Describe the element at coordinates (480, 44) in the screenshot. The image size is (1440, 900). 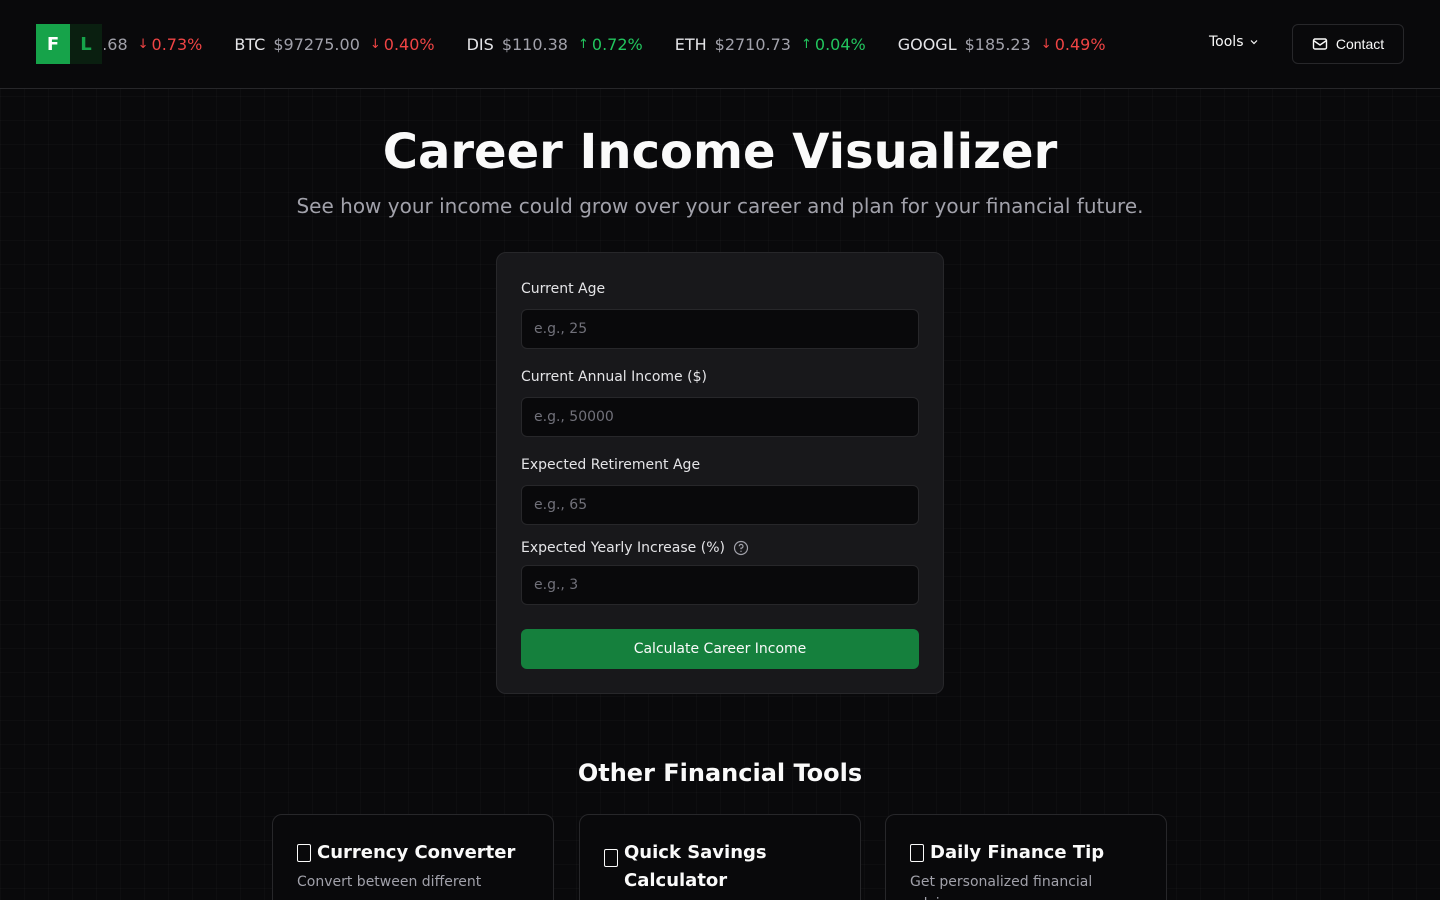
I see `ticker-symbol: DIS` at that location.